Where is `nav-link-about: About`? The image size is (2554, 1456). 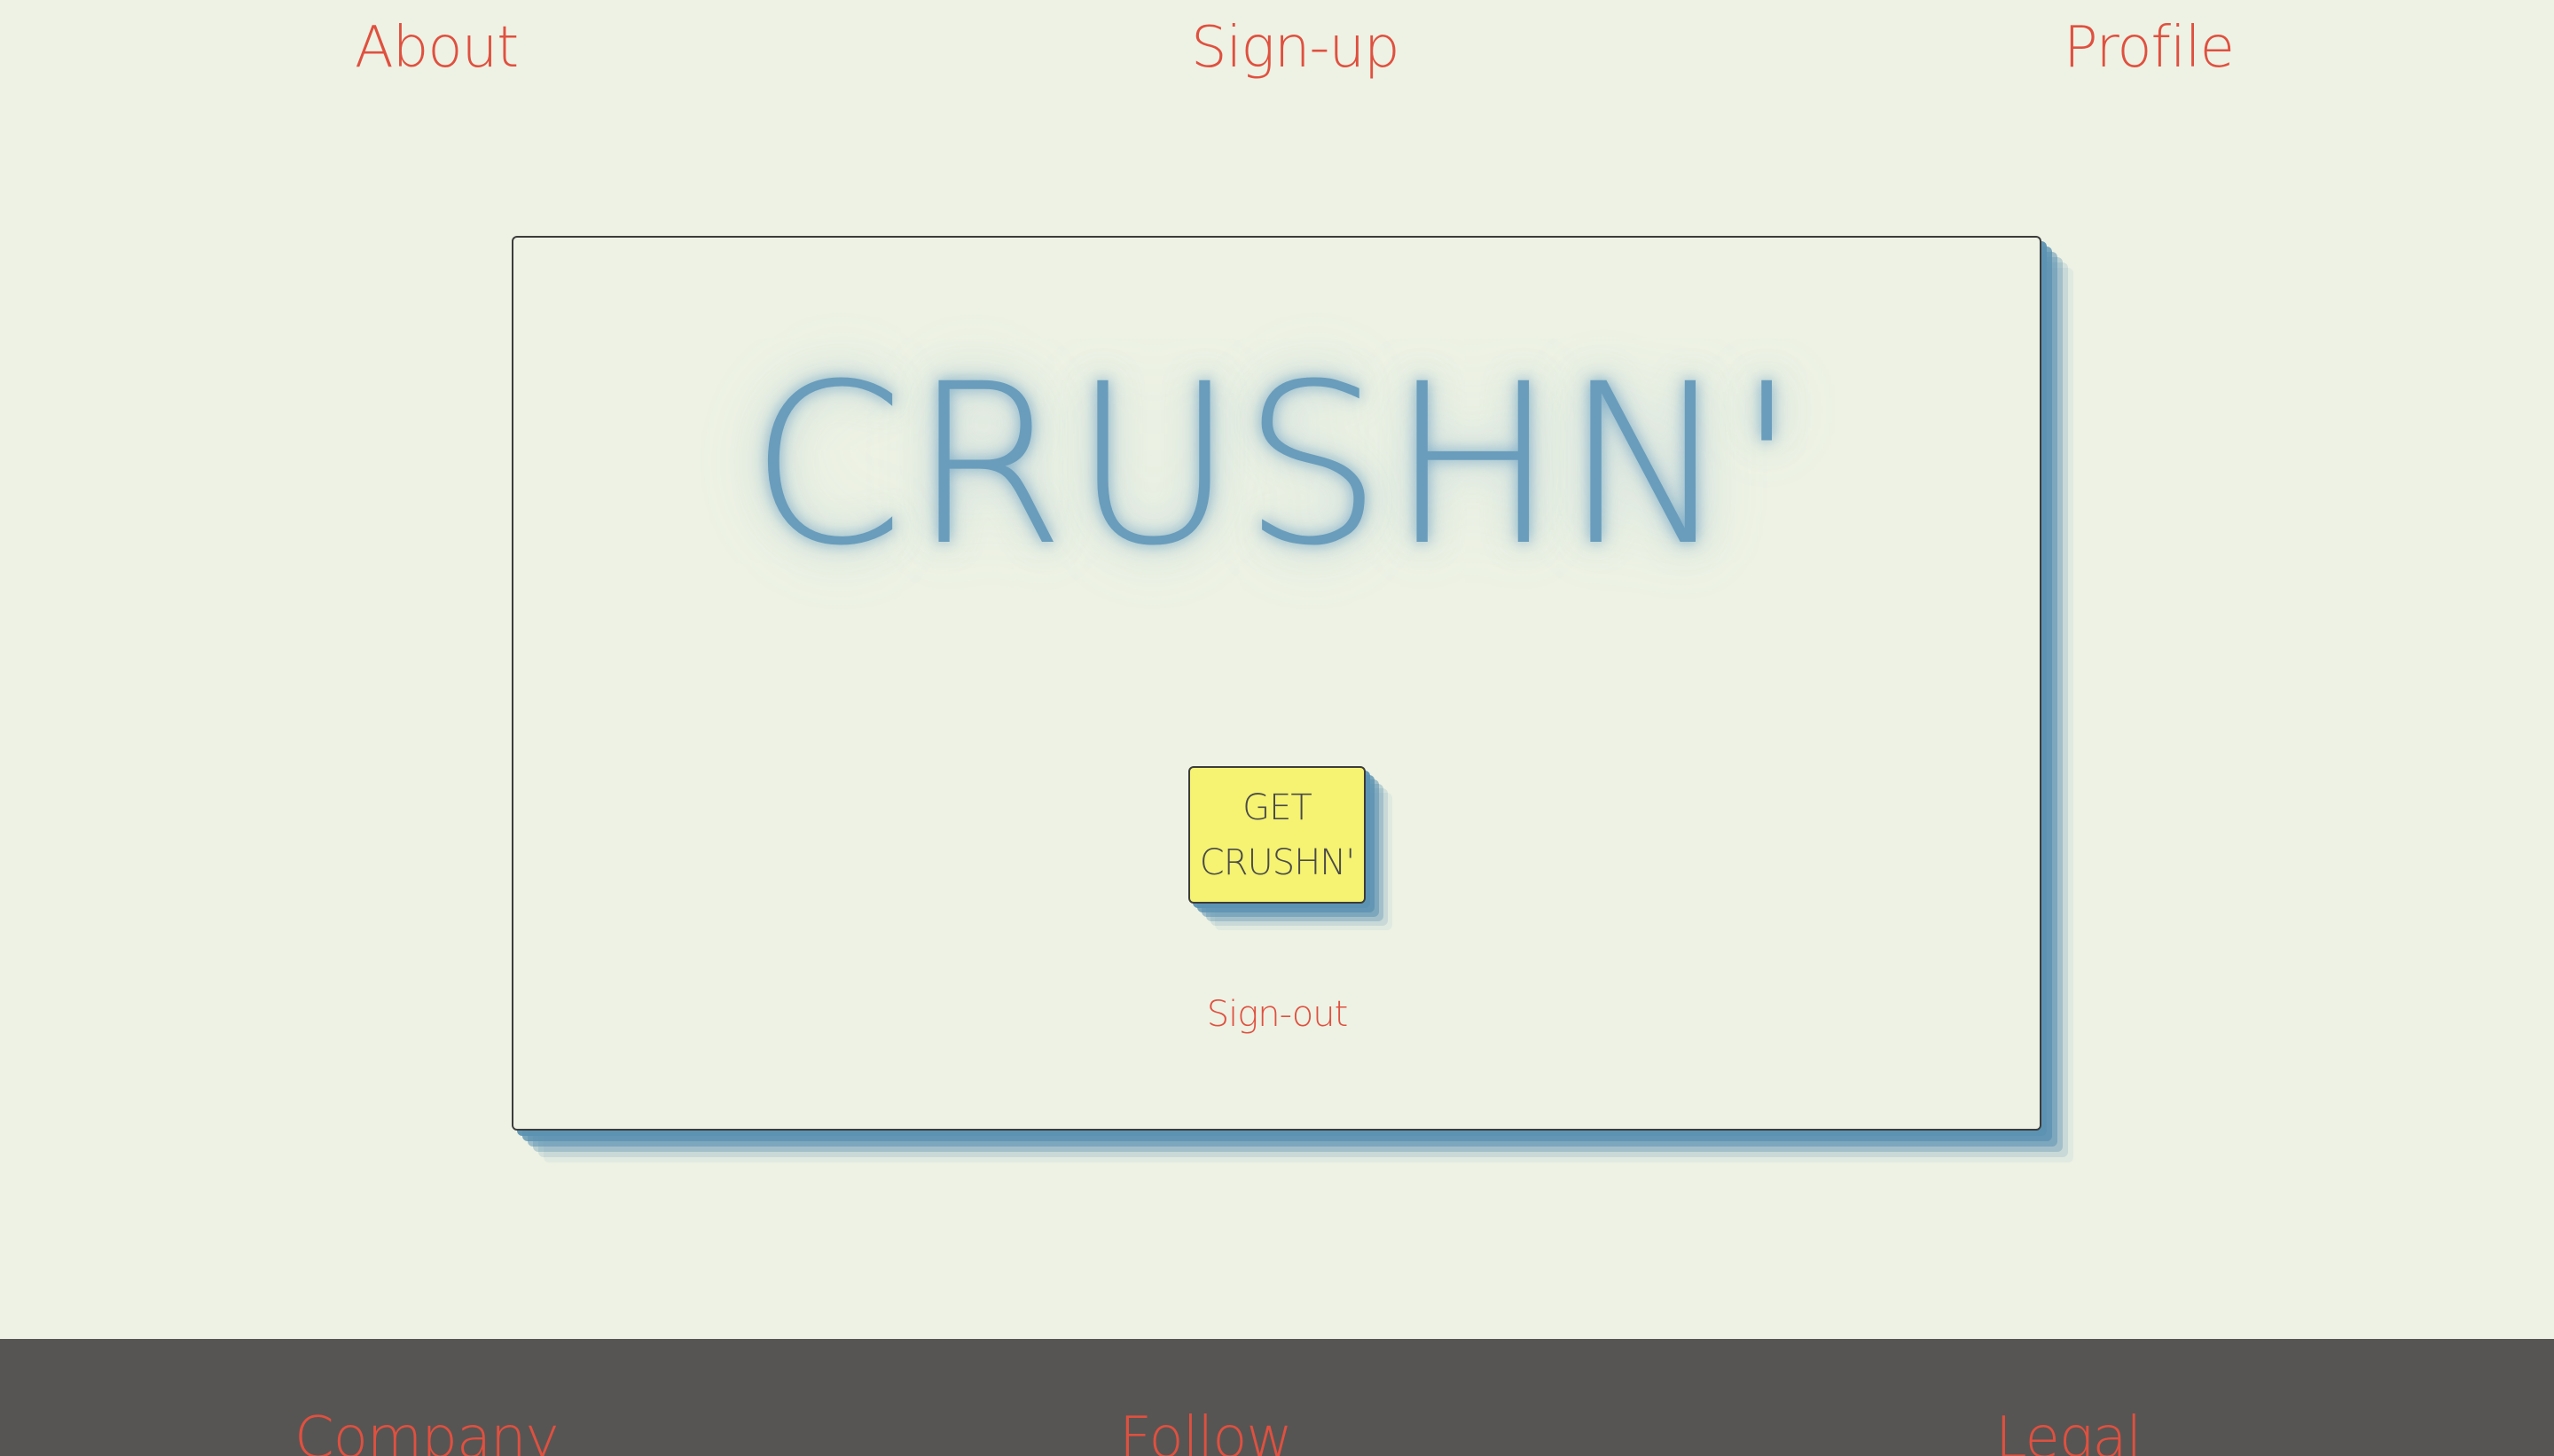 nav-link-about: About is located at coordinates (437, 48).